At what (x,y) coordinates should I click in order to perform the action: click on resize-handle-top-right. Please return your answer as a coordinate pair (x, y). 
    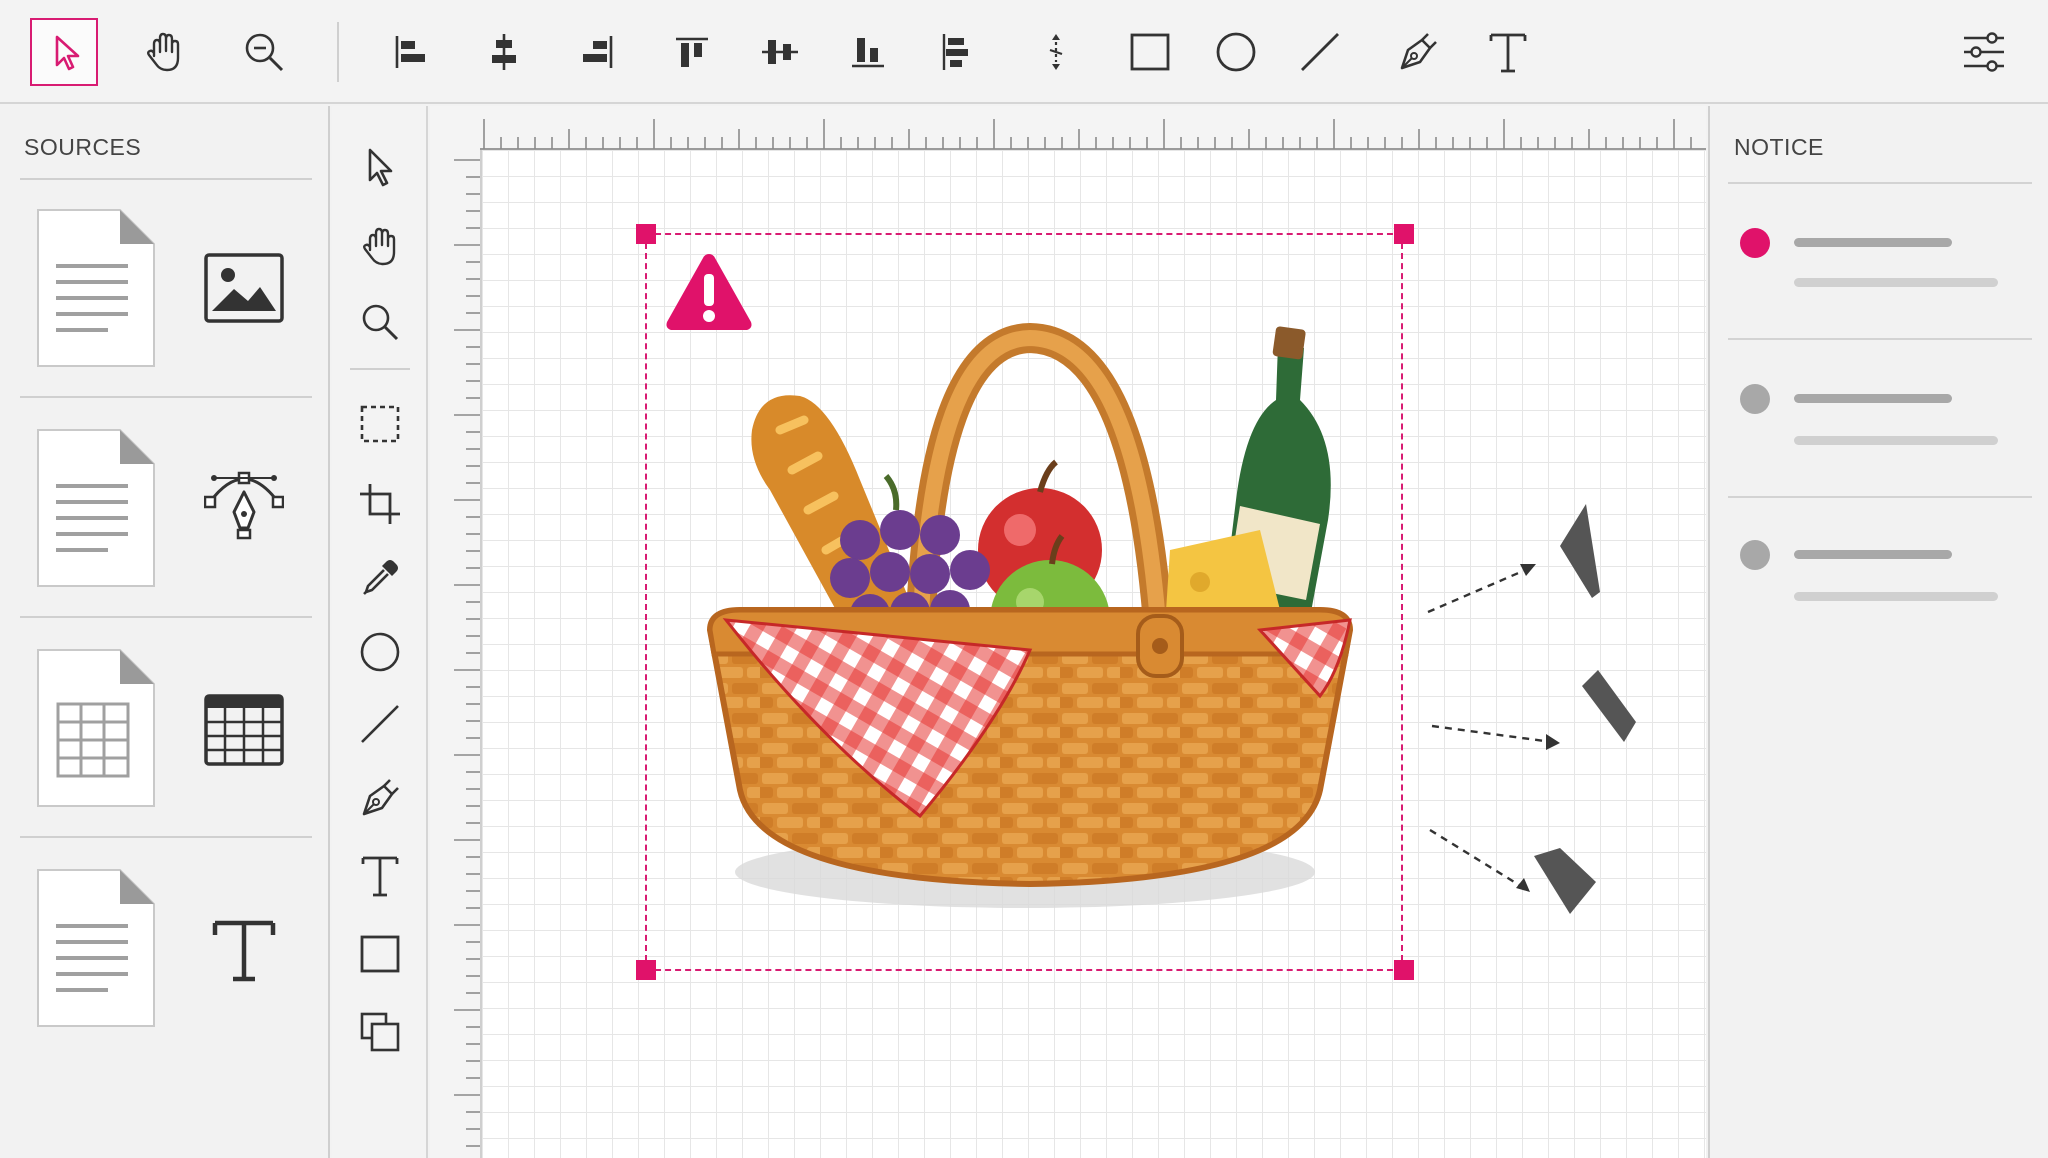
    Looking at the image, I should click on (1404, 234).